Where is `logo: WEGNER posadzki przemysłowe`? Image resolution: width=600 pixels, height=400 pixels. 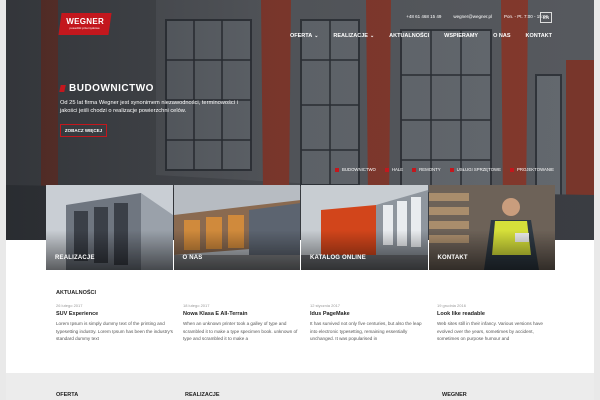 logo: WEGNER posadzki przemysłowe is located at coordinates (85, 24).